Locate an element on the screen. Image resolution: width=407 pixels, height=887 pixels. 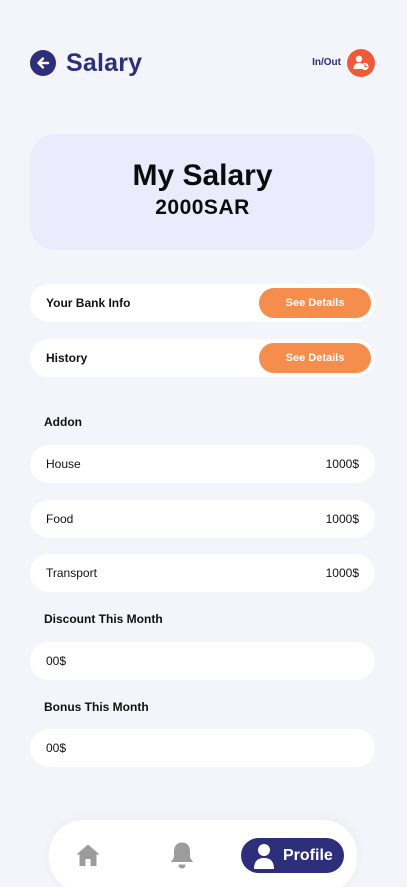
bank-info-label: Your Bank Info is located at coordinates (88, 303).